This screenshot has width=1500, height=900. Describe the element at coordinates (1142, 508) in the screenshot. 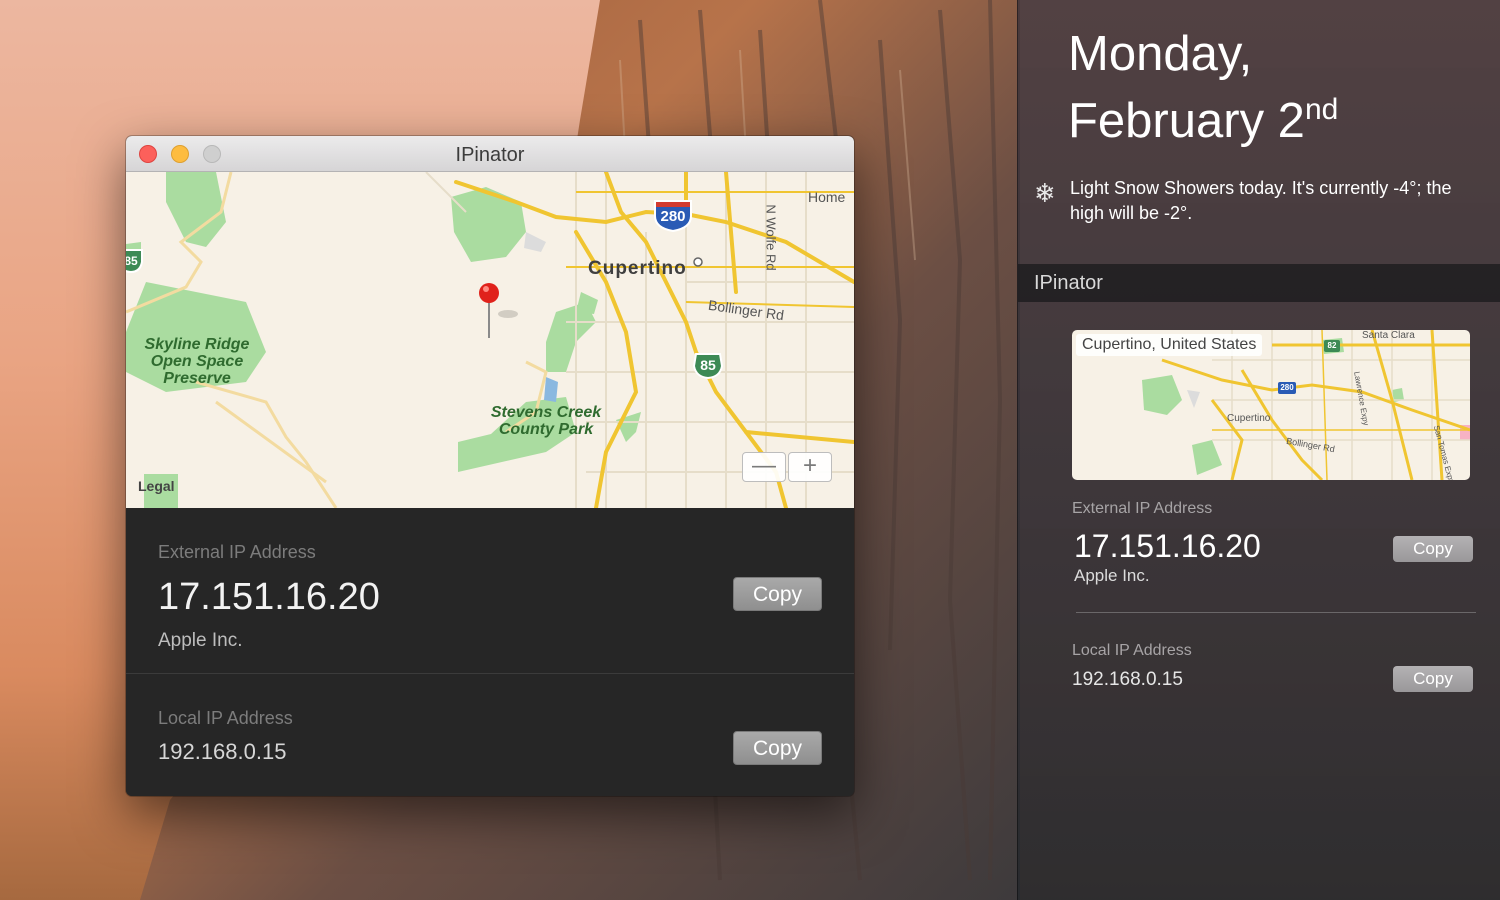

I see `widget-external-ip-label: External IP Address` at that location.